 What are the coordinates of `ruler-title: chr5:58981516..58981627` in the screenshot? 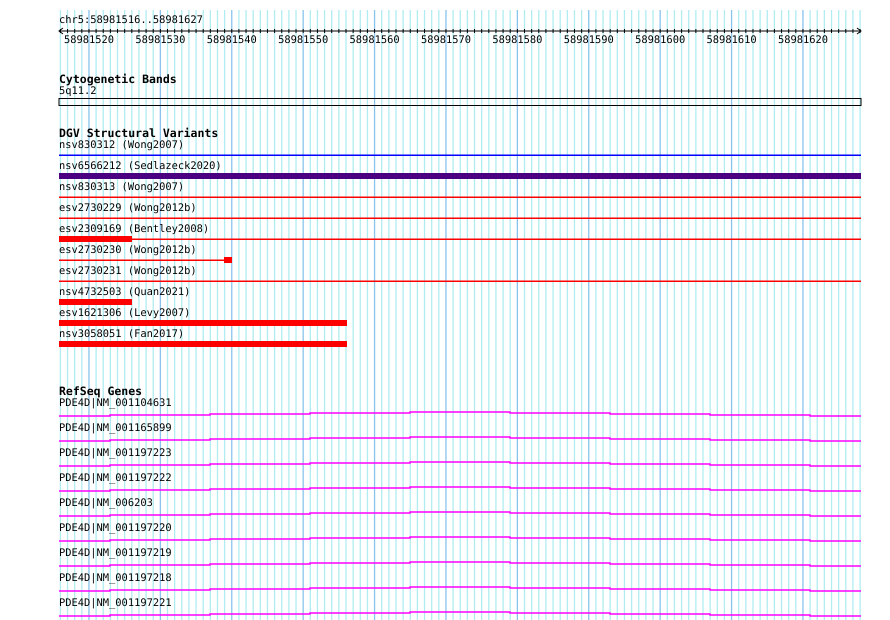 It's located at (131, 20).